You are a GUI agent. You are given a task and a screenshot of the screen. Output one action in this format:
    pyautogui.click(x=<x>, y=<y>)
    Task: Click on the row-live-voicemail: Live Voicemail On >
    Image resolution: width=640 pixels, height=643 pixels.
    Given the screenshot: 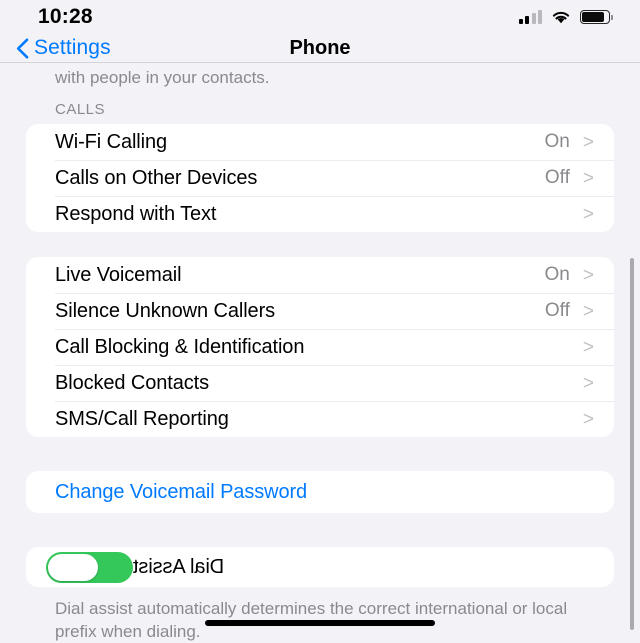 What is the action you would take?
    pyautogui.click(x=320, y=275)
    